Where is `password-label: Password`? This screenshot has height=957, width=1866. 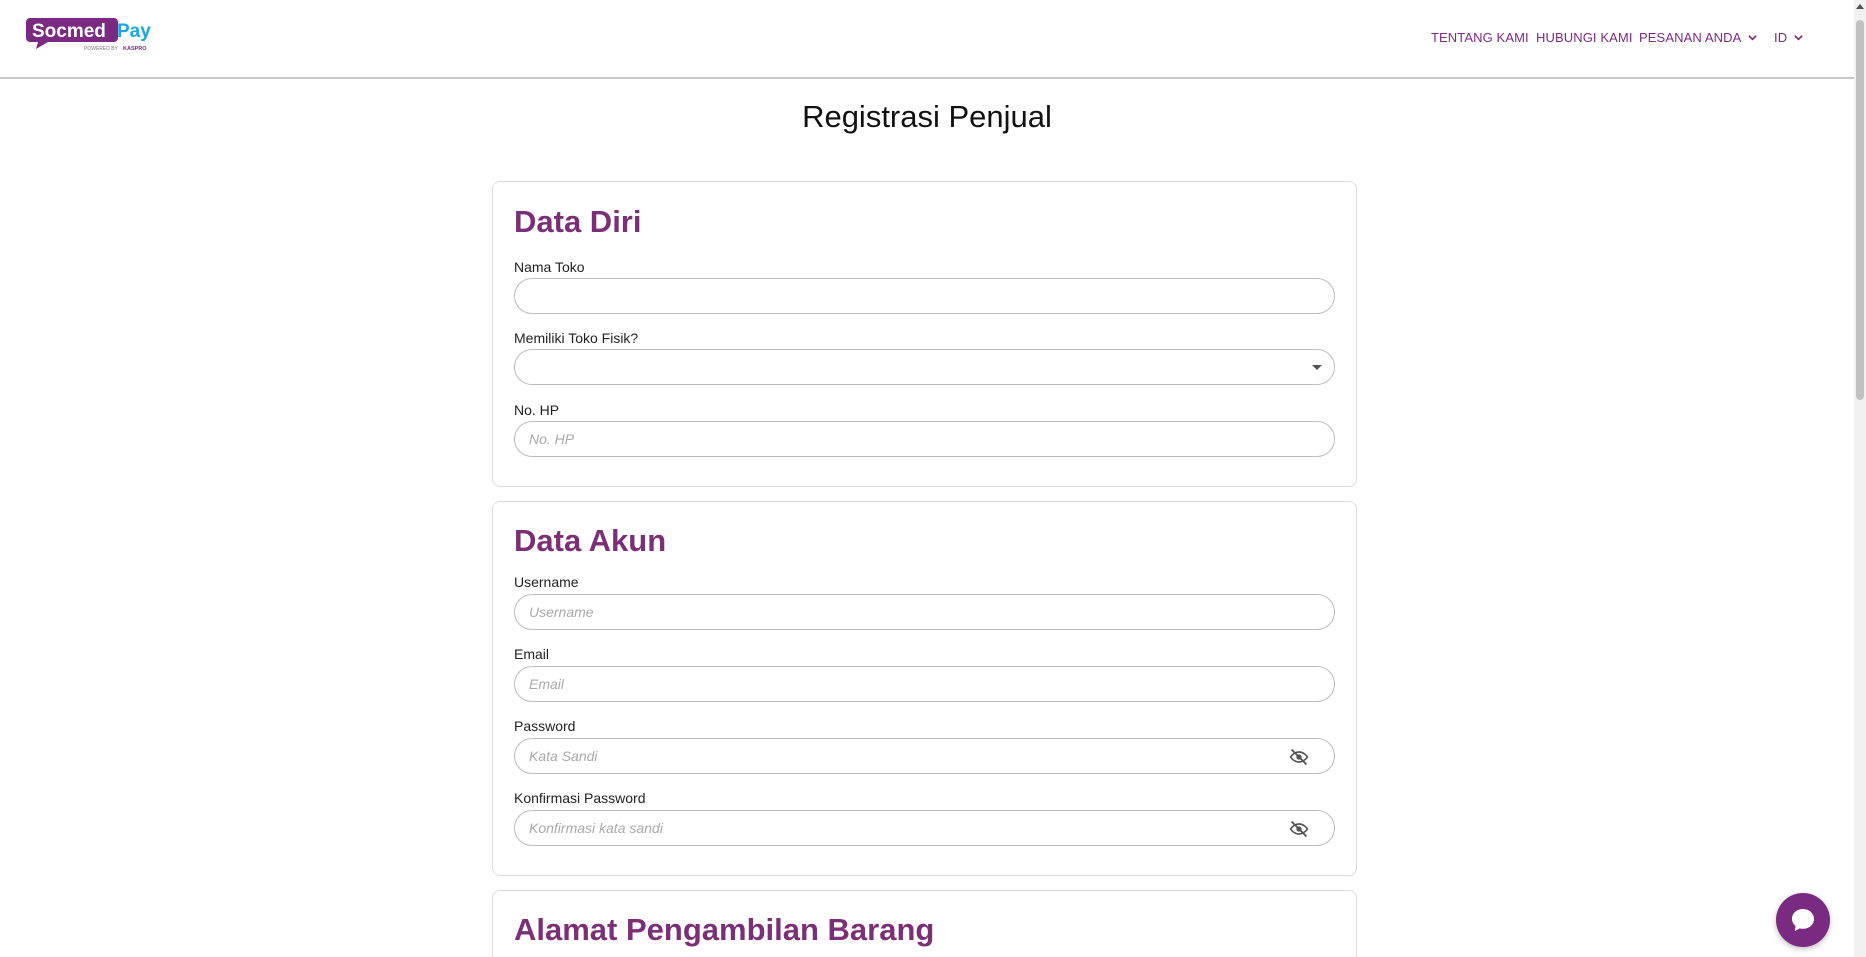
password-label: Password is located at coordinates (545, 726).